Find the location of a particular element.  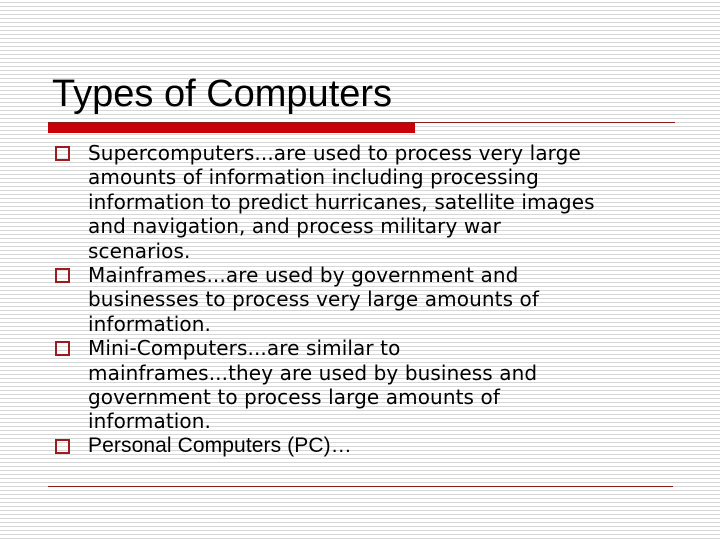

bullet-text-line: scenarios. is located at coordinates (139, 250).